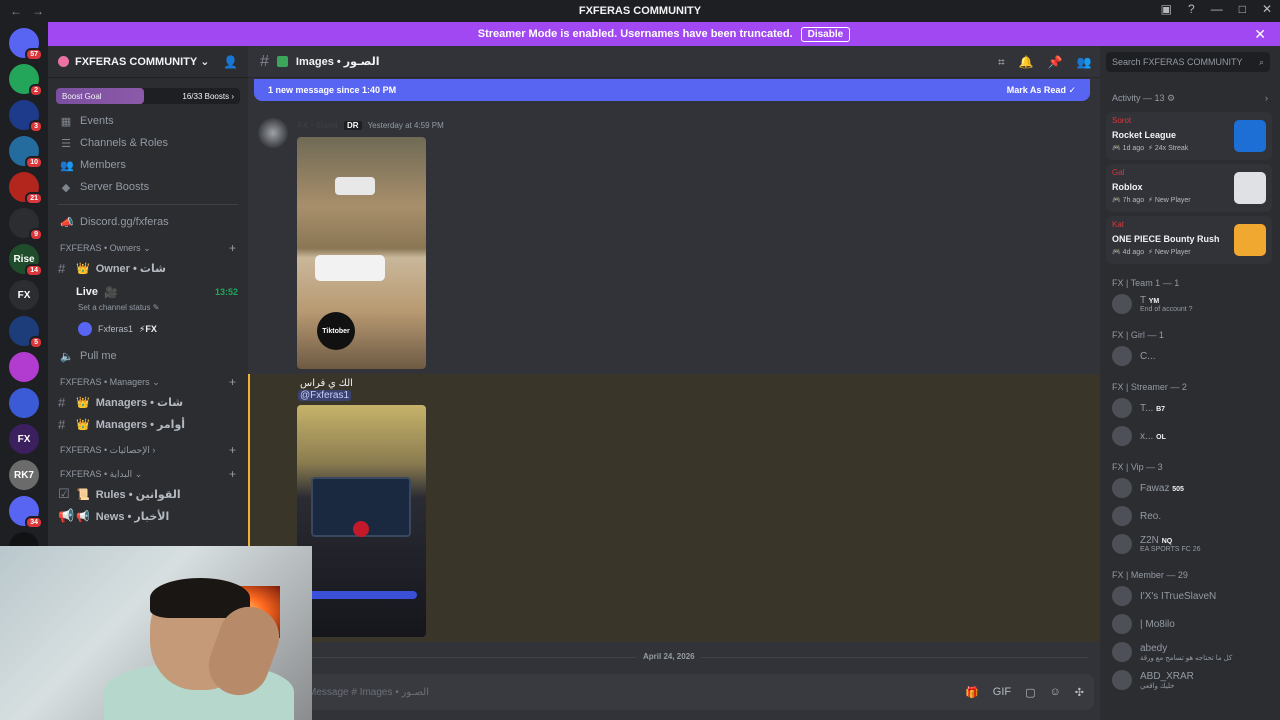 This screenshot has width=1280, height=720. I want to click on member-row: Reo., so click(1192, 516).